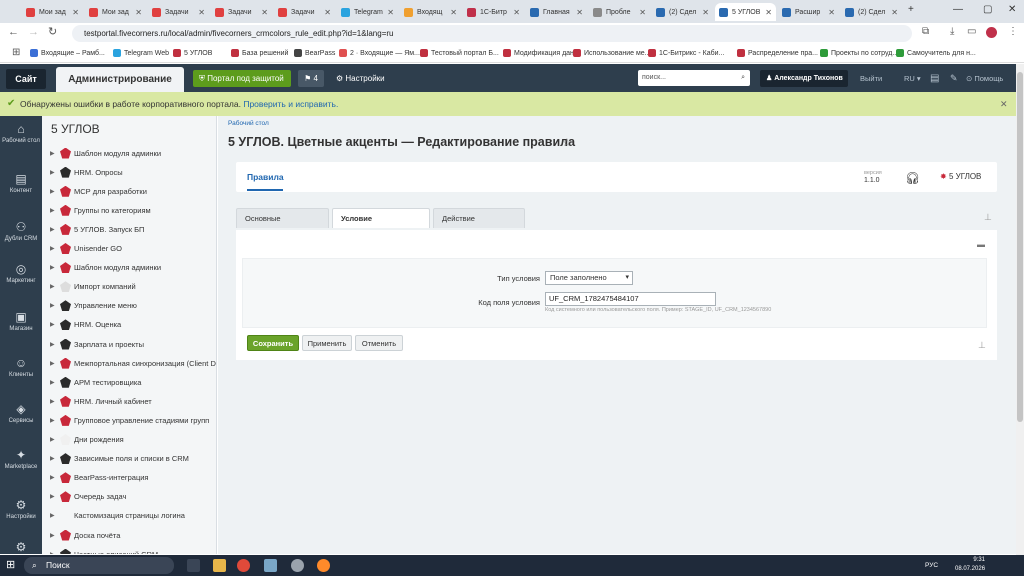 The width and height of the screenshot is (1024, 576). Describe the element at coordinates (21, 413) in the screenshot. I see `iconbar-item: ◈ Сервисы` at that location.